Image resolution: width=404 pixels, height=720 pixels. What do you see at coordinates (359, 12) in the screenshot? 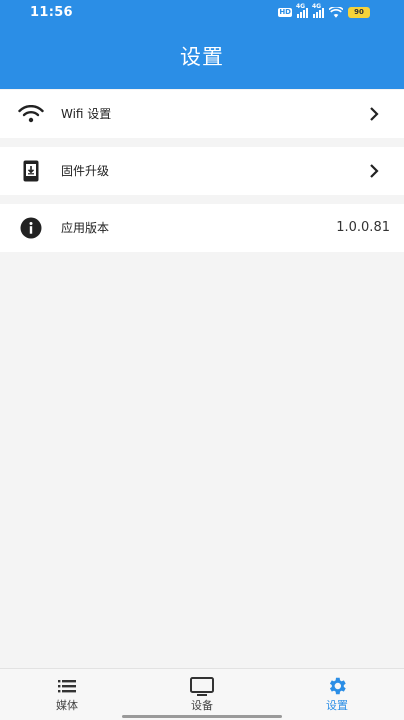
I see `battery-icon: 90` at bounding box center [359, 12].